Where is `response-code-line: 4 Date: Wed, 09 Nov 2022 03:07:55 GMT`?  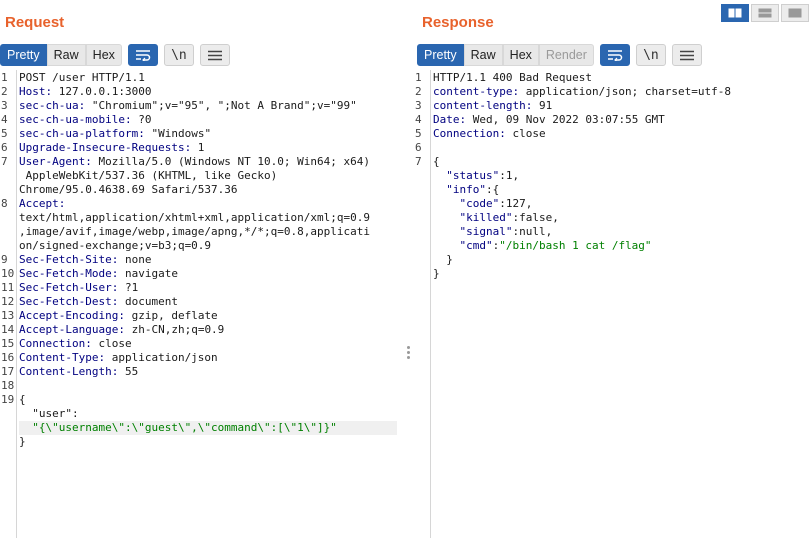
response-code-line: 4 Date: Wed, 09 Nov 2022 03:07:55 GMT is located at coordinates (611, 120).